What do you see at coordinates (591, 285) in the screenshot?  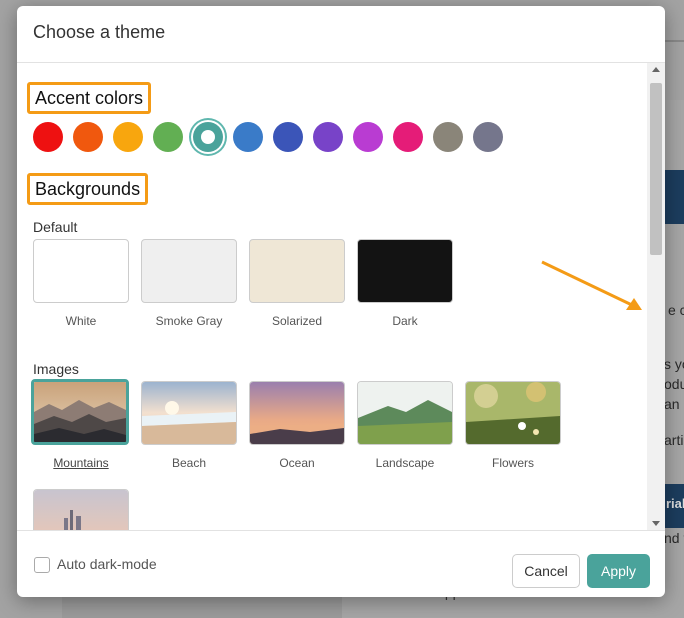 I see `annotation-arrow-icon` at bounding box center [591, 285].